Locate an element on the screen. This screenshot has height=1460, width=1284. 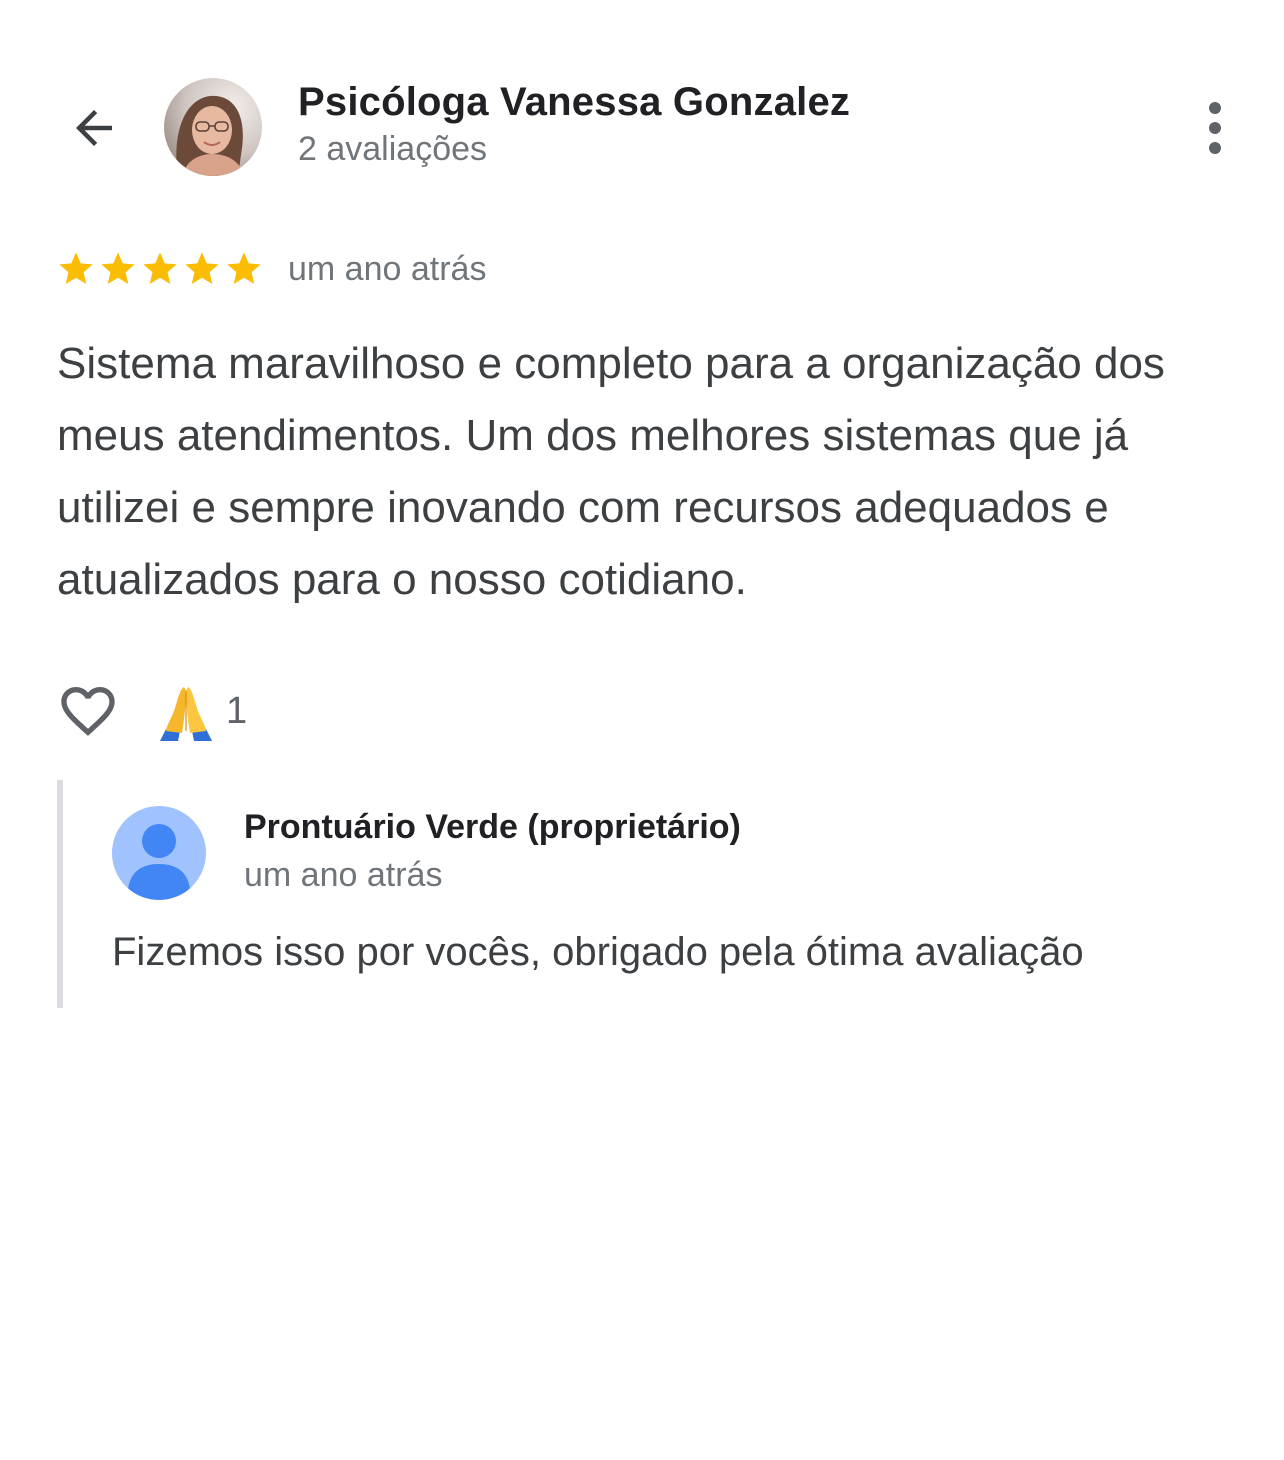
reply-divider is located at coordinates (60, 894).